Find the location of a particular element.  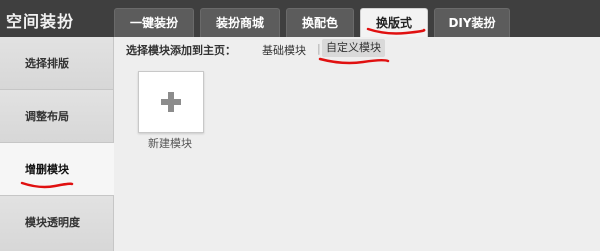

tab-one-click-decorate: 一键装扮 is located at coordinates (154, 22).